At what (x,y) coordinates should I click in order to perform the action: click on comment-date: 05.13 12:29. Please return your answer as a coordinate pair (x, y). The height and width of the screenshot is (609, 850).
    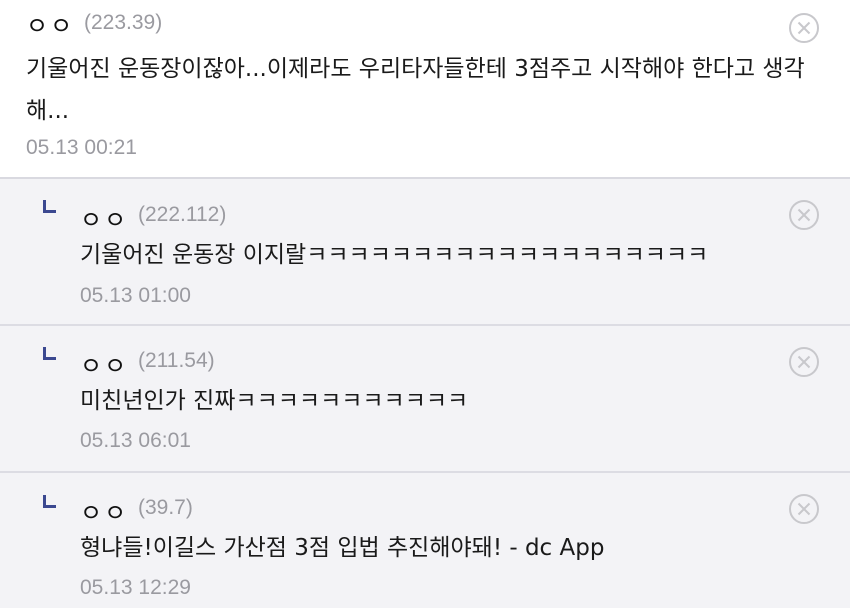
    Looking at the image, I should click on (135, 587).